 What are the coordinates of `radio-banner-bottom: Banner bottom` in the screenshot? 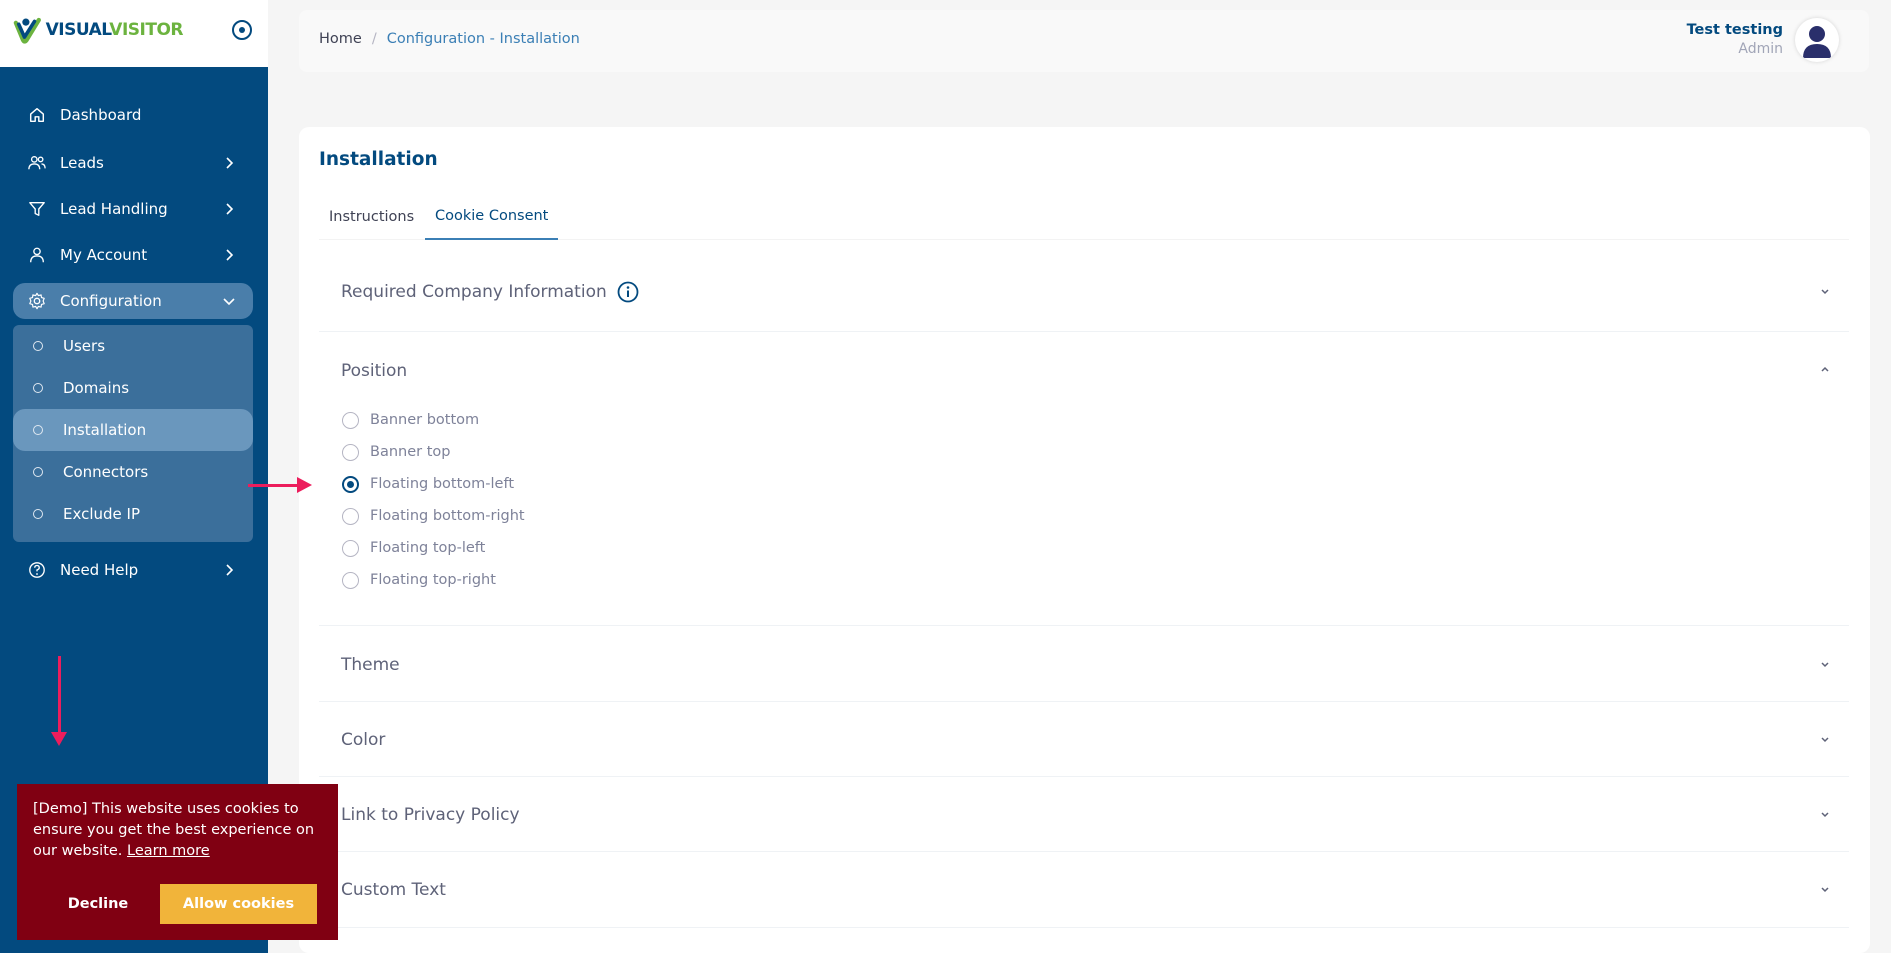 It's located at (410, 420).